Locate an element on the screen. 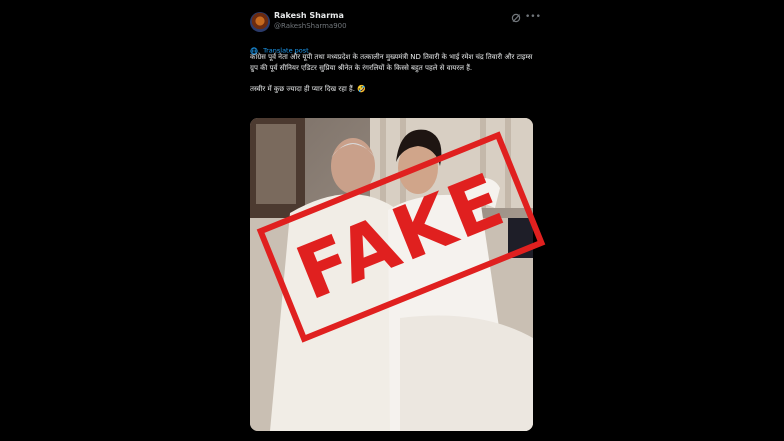 Image resolution: width=784 pixels, height=441 pixels. avatar is located at coordinates (260, 22).